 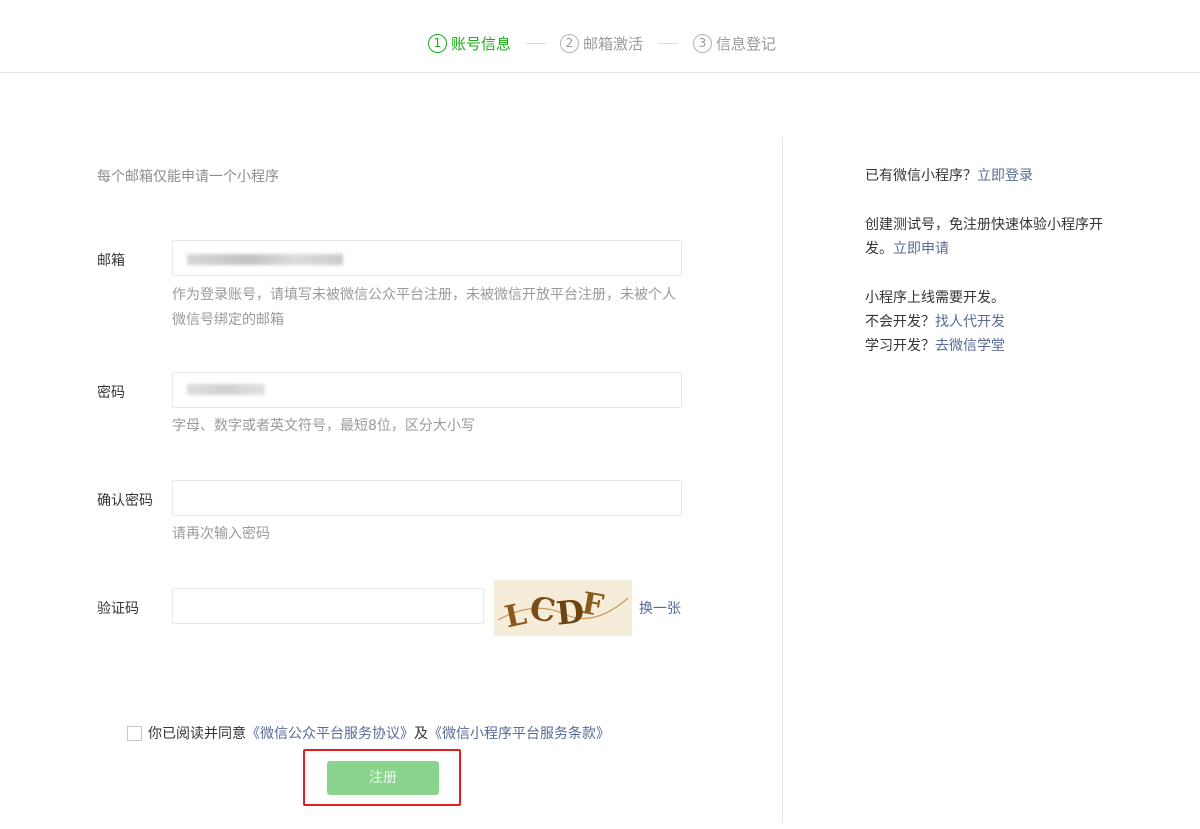 I want to click on step-email-activation: 2 邮箱激活, so click(x=601, y=43).